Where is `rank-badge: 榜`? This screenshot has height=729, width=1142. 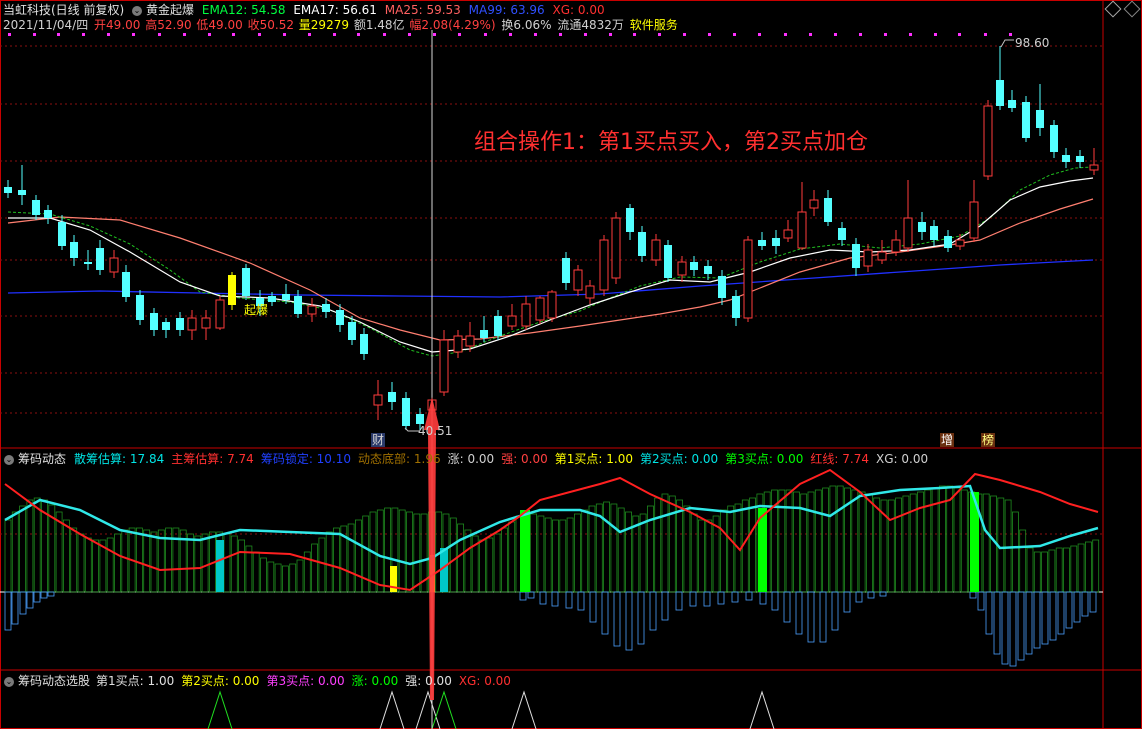 rank-badge: 榜 is located at coordinates (988, 440).